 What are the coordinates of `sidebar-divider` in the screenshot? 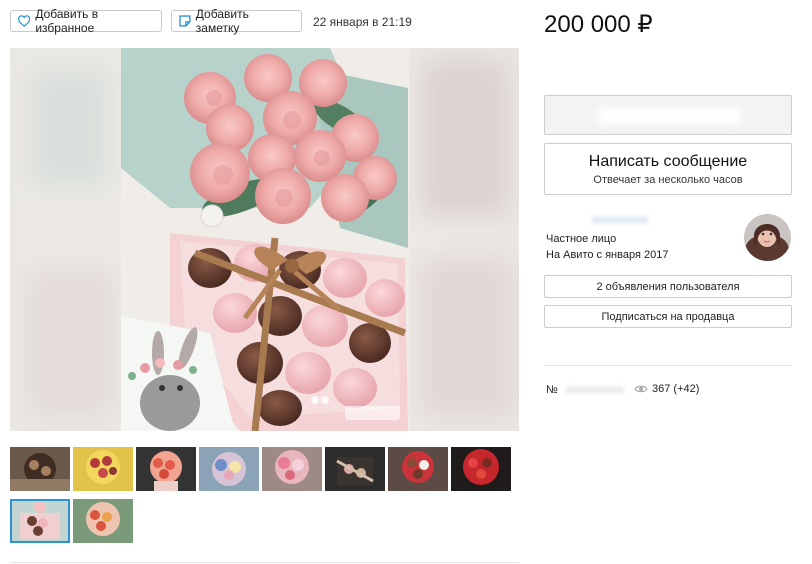 It's located at (668, 365).